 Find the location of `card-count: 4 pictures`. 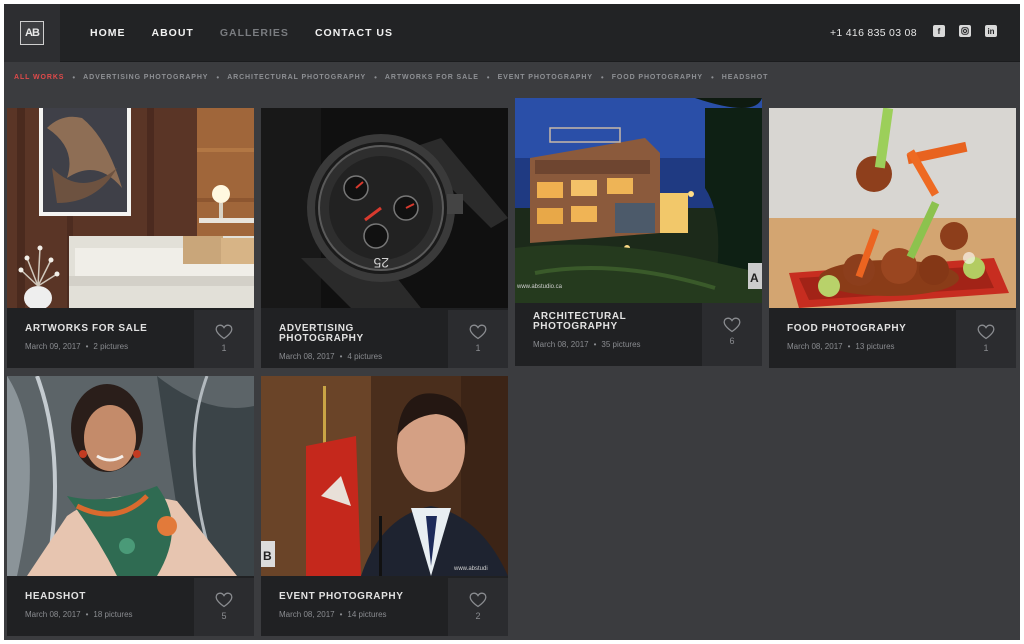

card-count: 4 pictures is located at coordinates (365, 356).